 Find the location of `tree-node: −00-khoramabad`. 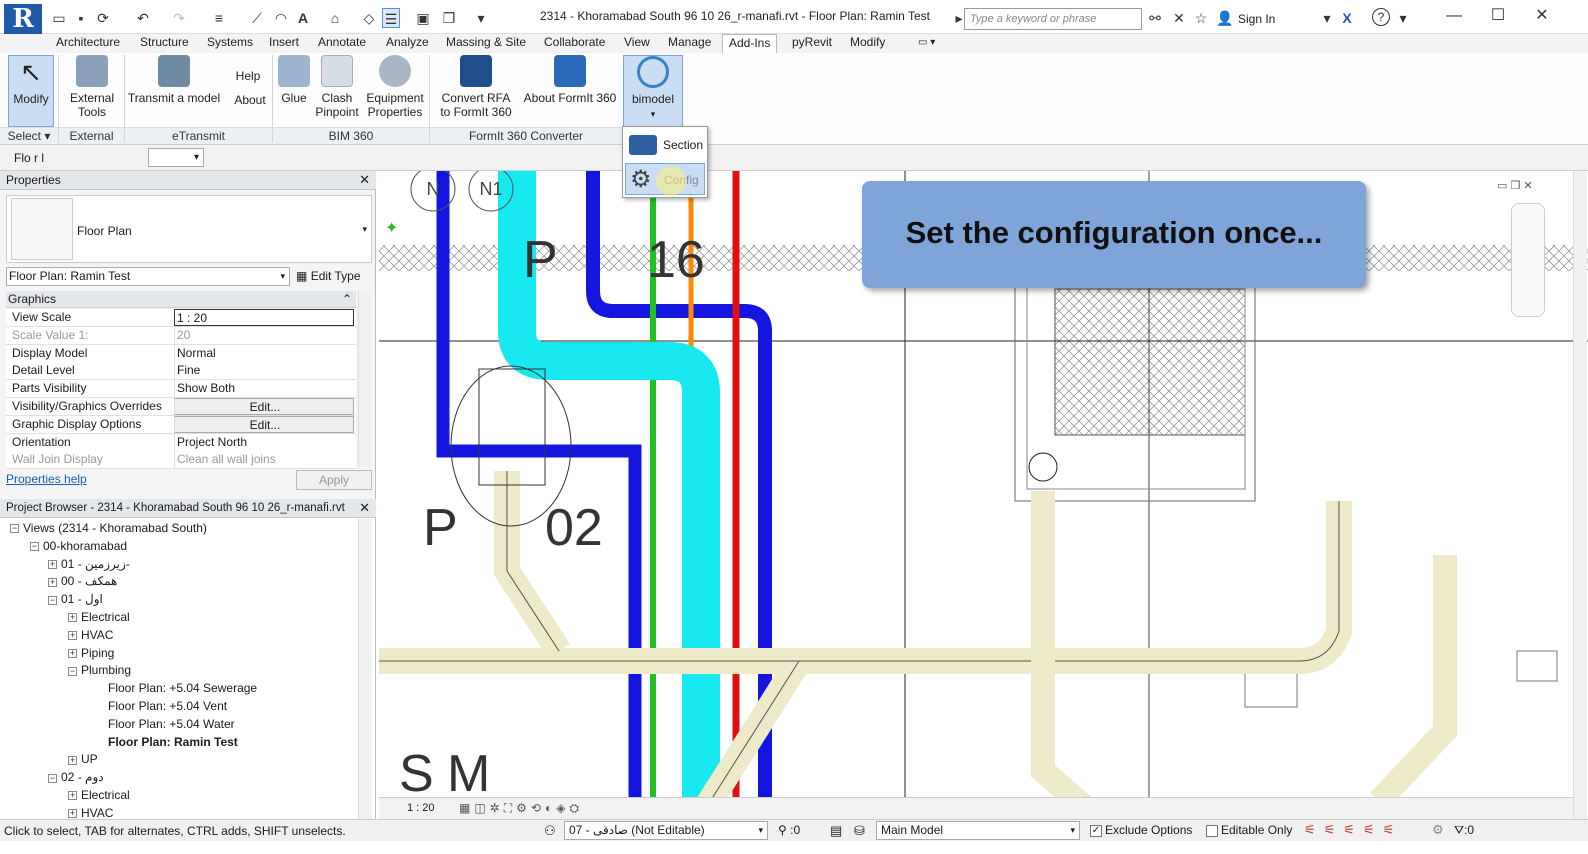

tree-node: −00-khoramabad is located at coordinates (78, 546).